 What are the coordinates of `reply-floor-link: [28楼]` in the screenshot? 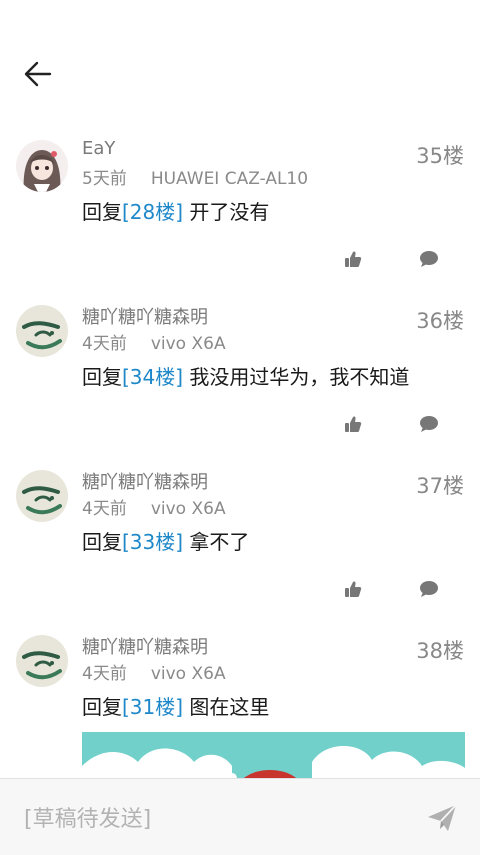 It's located at (152, 212).